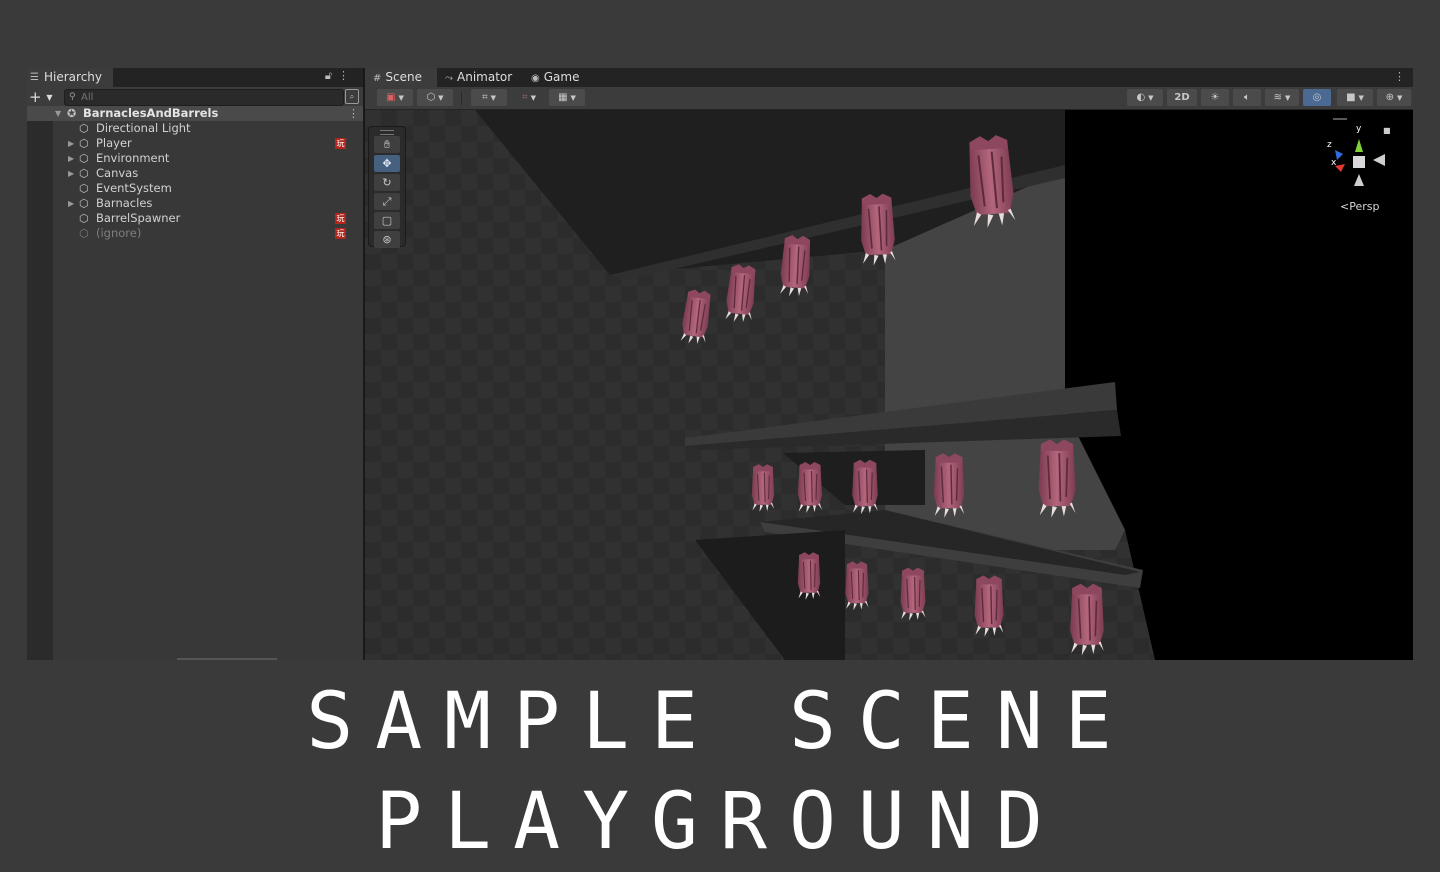 The width and height of the screenshot is (1440, 872). Describe the element at coordinates (195, 143) in the screenshot. I see `list-item: ▶ ⬡ Player 玩` at that location.